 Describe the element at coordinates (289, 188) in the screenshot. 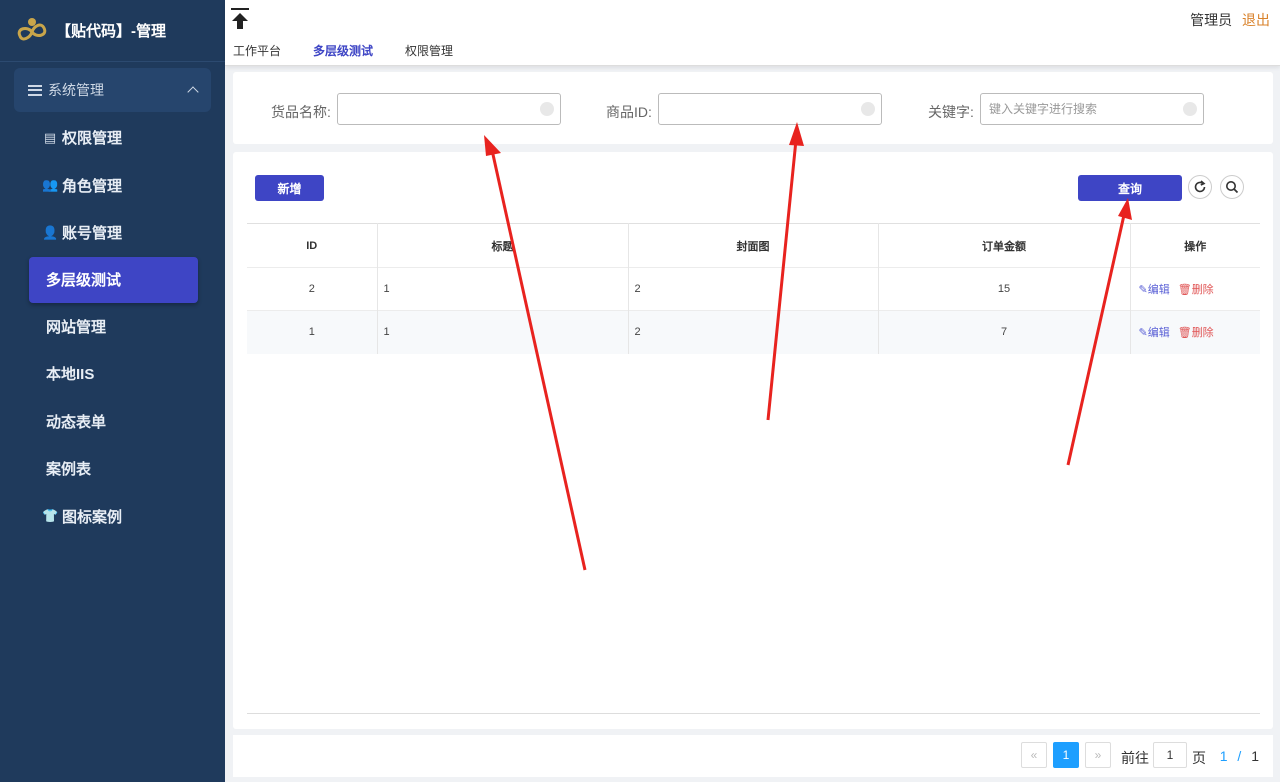

I see `add-button: 新增` at that location.